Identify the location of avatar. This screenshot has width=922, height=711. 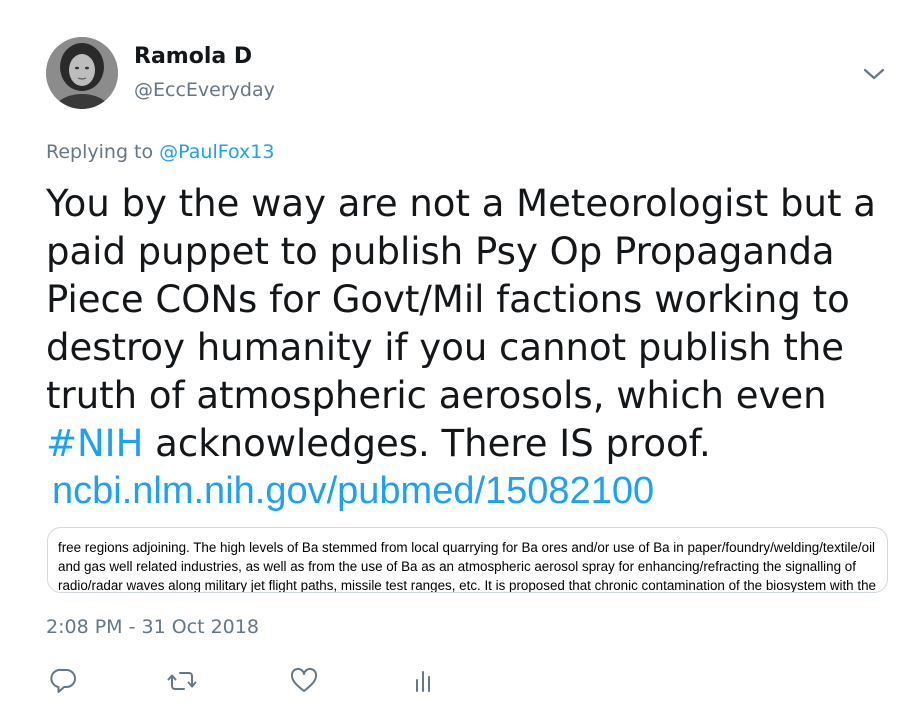
(82, 73).